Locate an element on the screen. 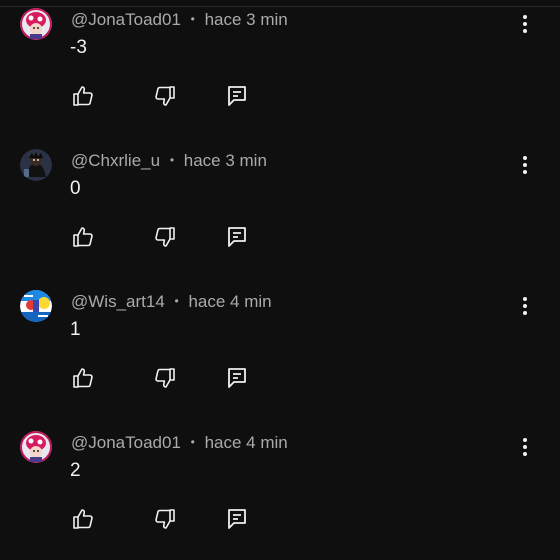 The image size is (560, 560). comment-meta: @JonaToad01 • hace 3 min is located at coordinates (179, 19).